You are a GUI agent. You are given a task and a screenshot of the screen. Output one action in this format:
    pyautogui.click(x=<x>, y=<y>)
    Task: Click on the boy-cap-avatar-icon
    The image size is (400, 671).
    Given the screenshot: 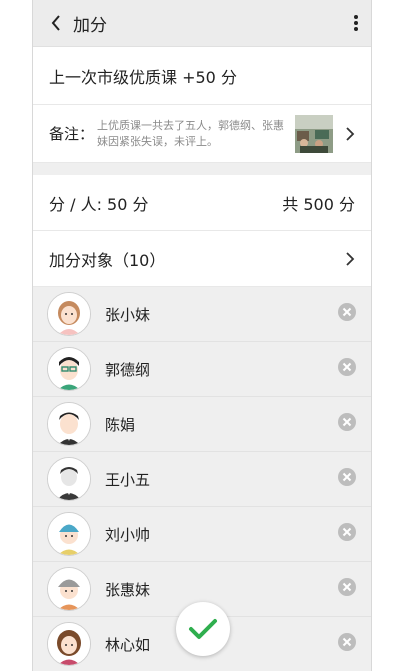 What is the action you would take?
    pyautogui.click(x=69, y=534)
    